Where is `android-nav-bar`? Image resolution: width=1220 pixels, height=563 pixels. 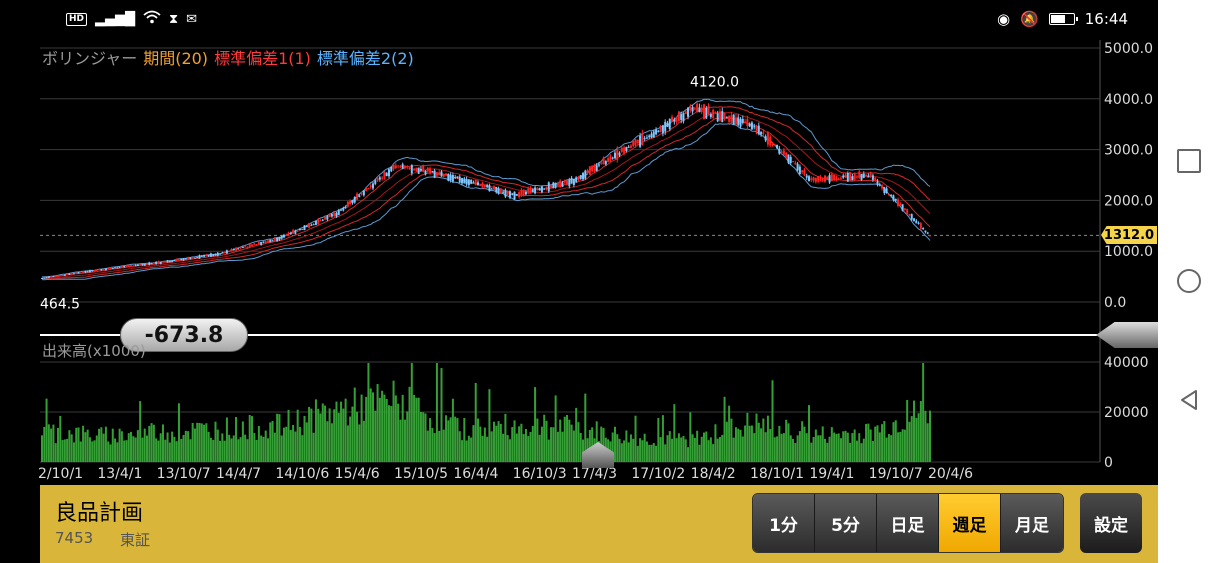
android-nav-bar is located at coordinates (1189, 281).